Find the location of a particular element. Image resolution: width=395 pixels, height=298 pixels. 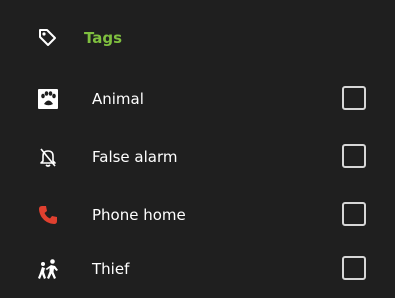

paw-icon is located at coordinates (48, 99).